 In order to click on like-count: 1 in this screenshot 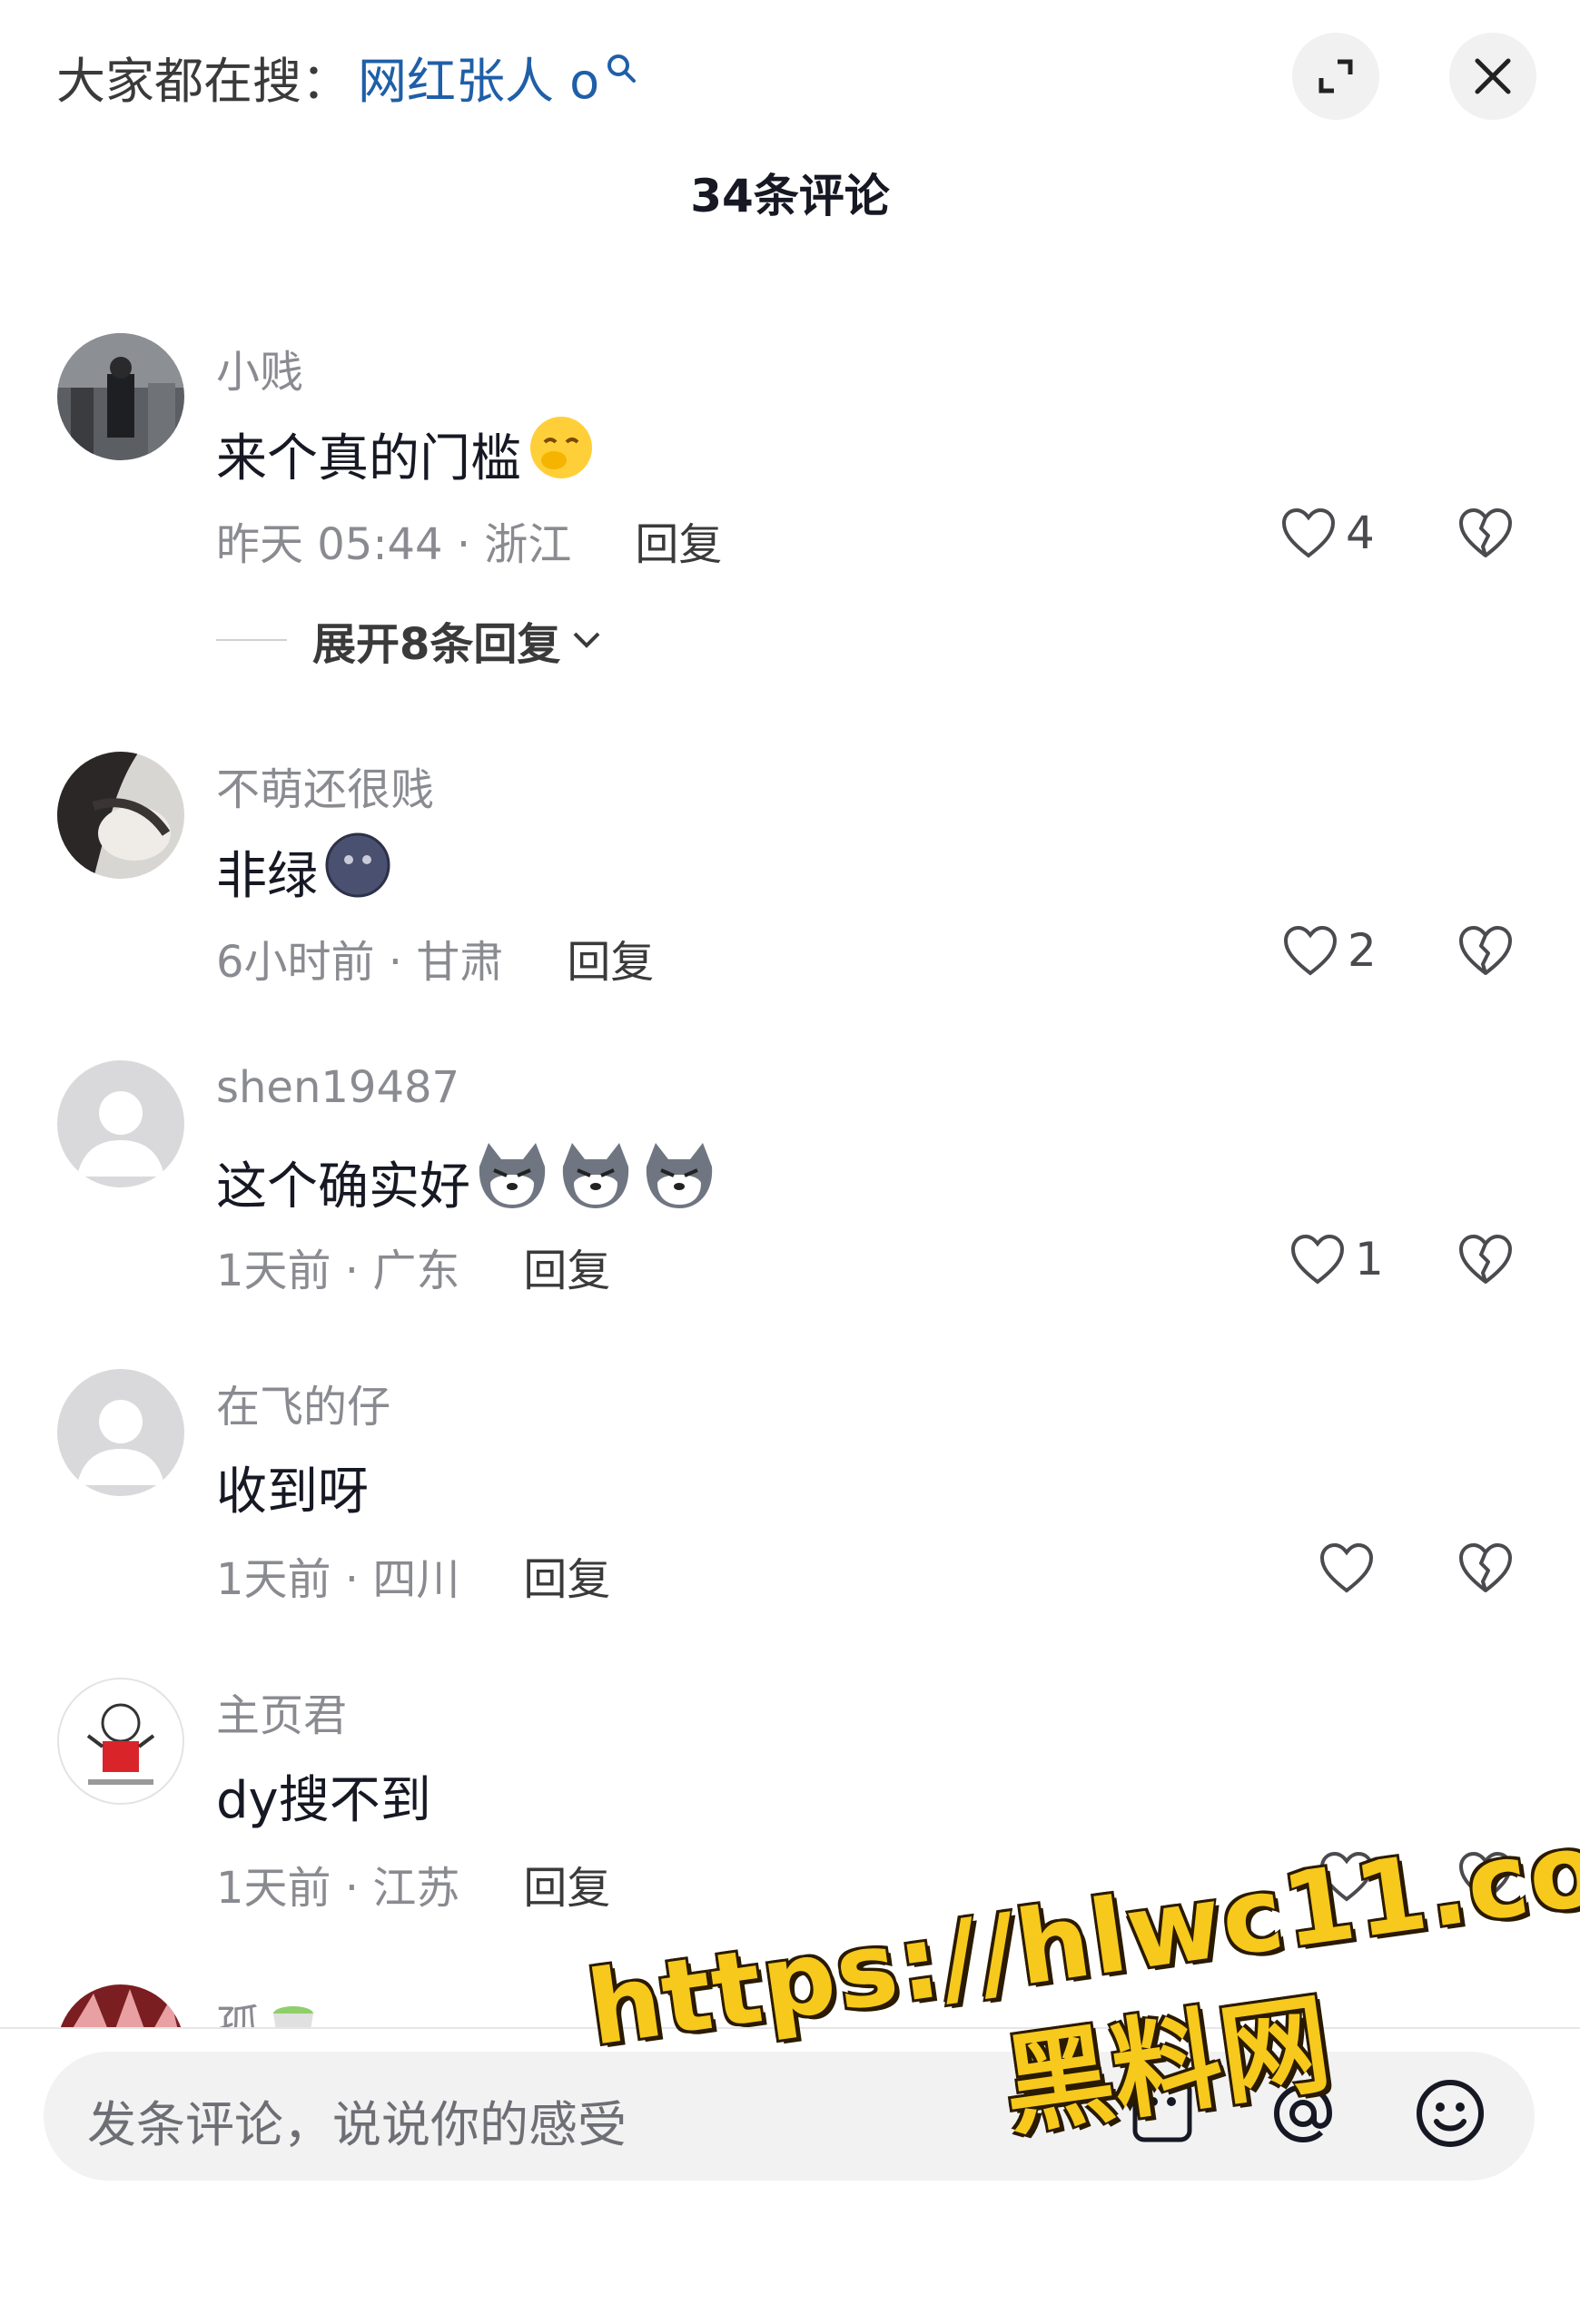, I will do `click(1369, 1259)`.